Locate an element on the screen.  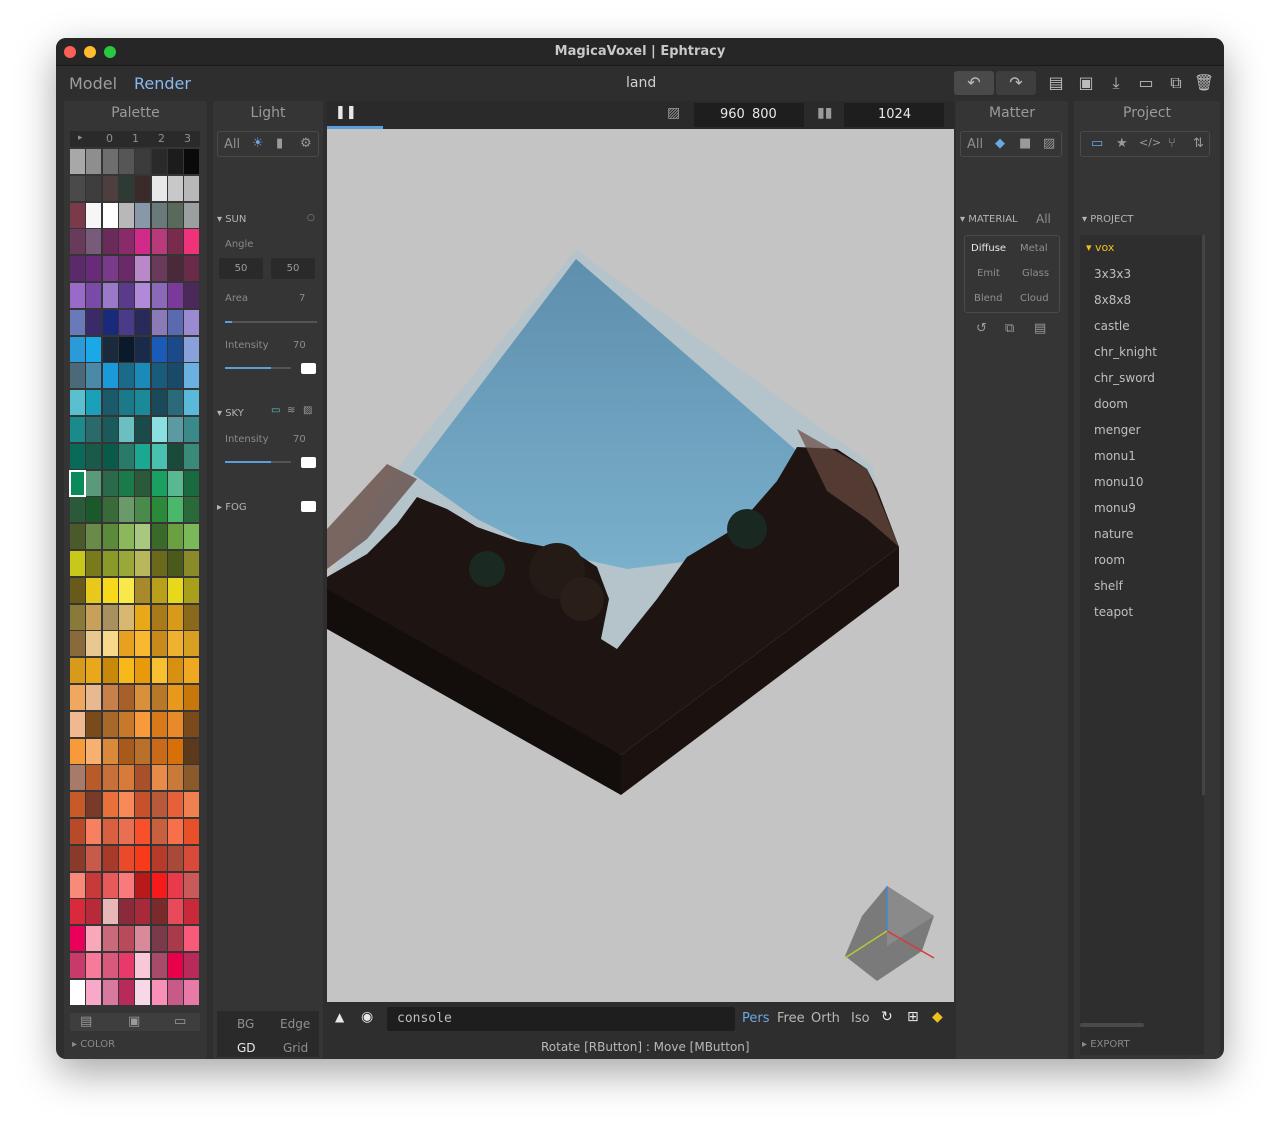
sun-intensity-value: 70 is located at coordinates (299, 345).